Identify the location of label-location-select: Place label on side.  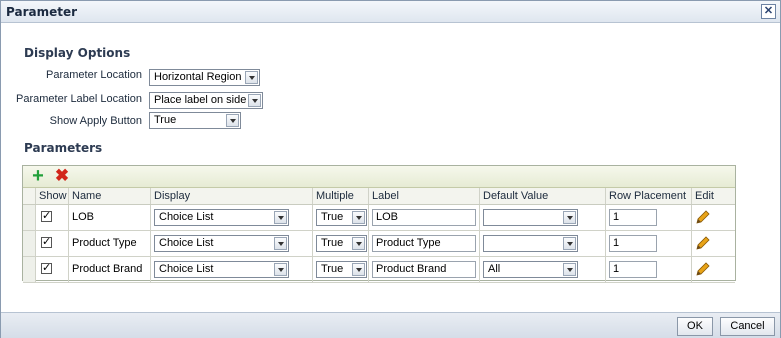
(206, 100).